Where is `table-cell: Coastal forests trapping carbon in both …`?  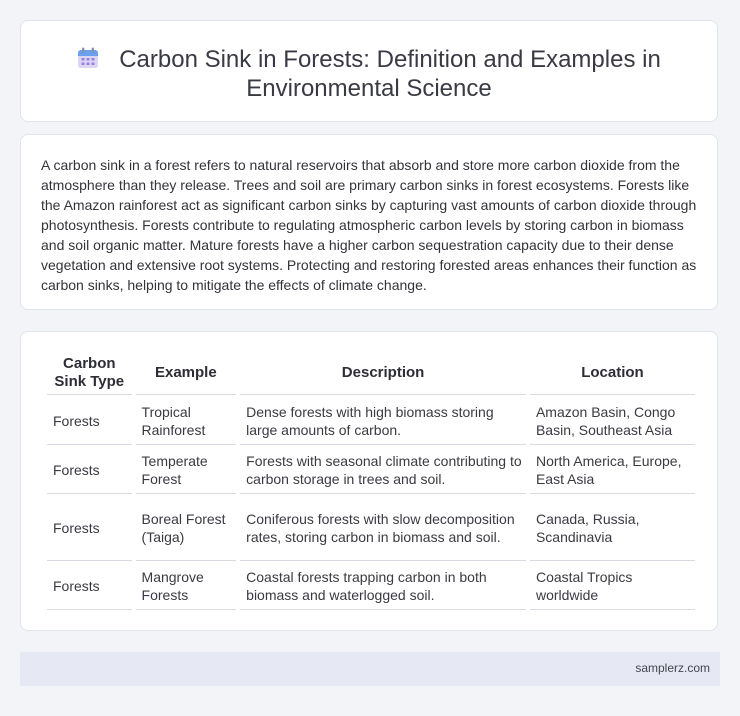 table-cell: Coastal forests trapping carbon in both … is located at coordinates (383, 585).